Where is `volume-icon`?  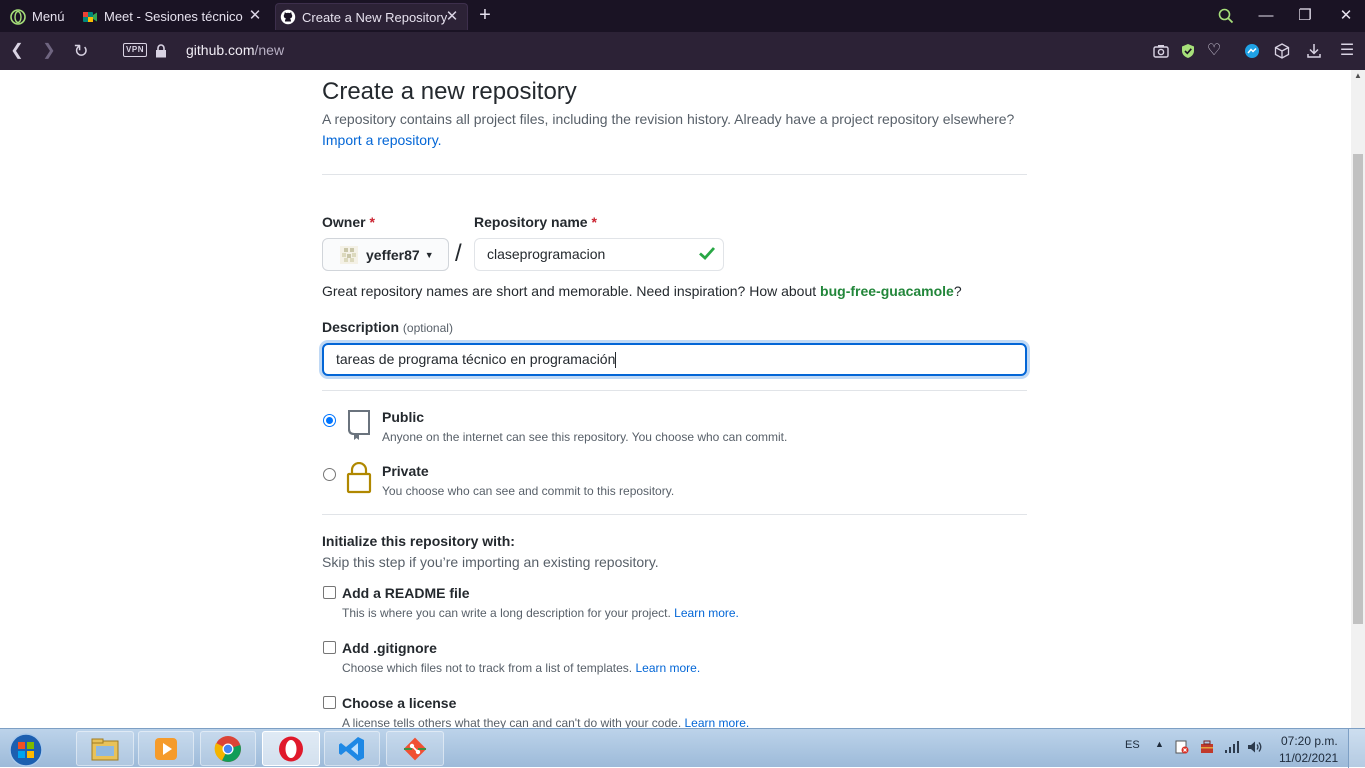
volume-icon is located at coordinates (1255, 748).